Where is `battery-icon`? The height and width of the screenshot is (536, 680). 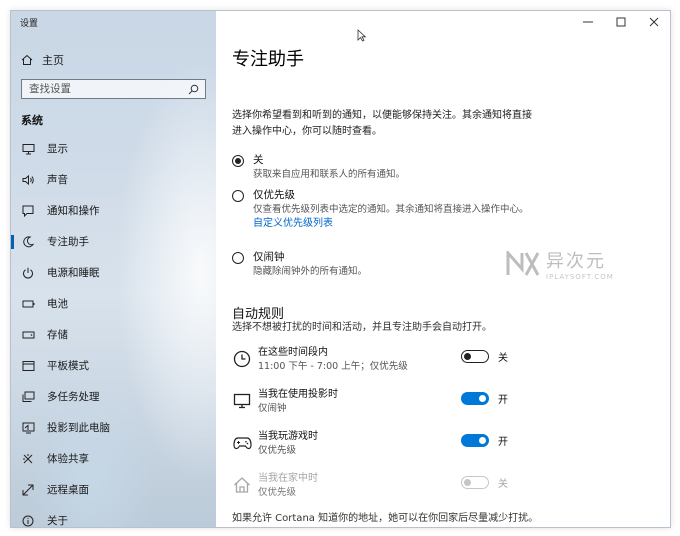
battery-icon is located at coordinates (28, 304).